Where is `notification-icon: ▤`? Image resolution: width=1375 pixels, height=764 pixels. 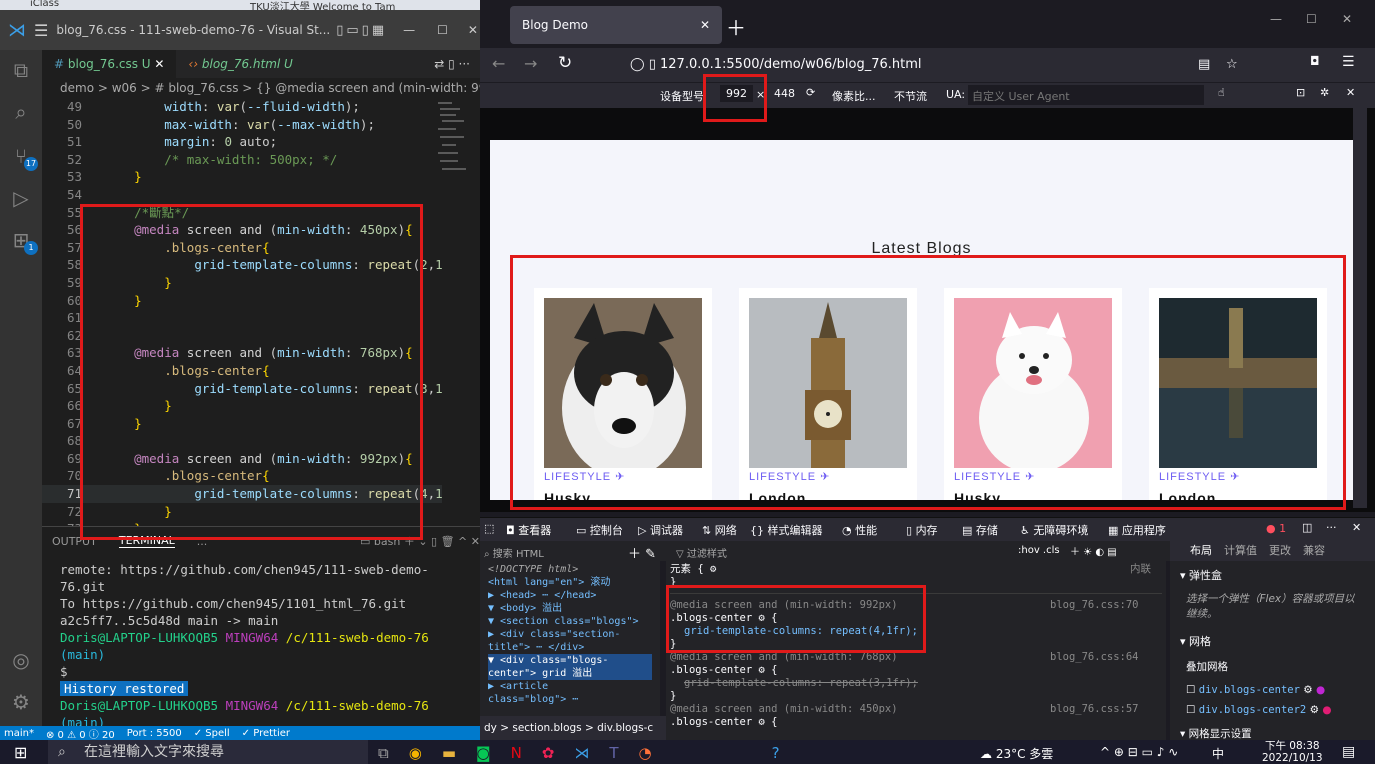 notification-icon: ▤ is located at coordinates (1348, 752).